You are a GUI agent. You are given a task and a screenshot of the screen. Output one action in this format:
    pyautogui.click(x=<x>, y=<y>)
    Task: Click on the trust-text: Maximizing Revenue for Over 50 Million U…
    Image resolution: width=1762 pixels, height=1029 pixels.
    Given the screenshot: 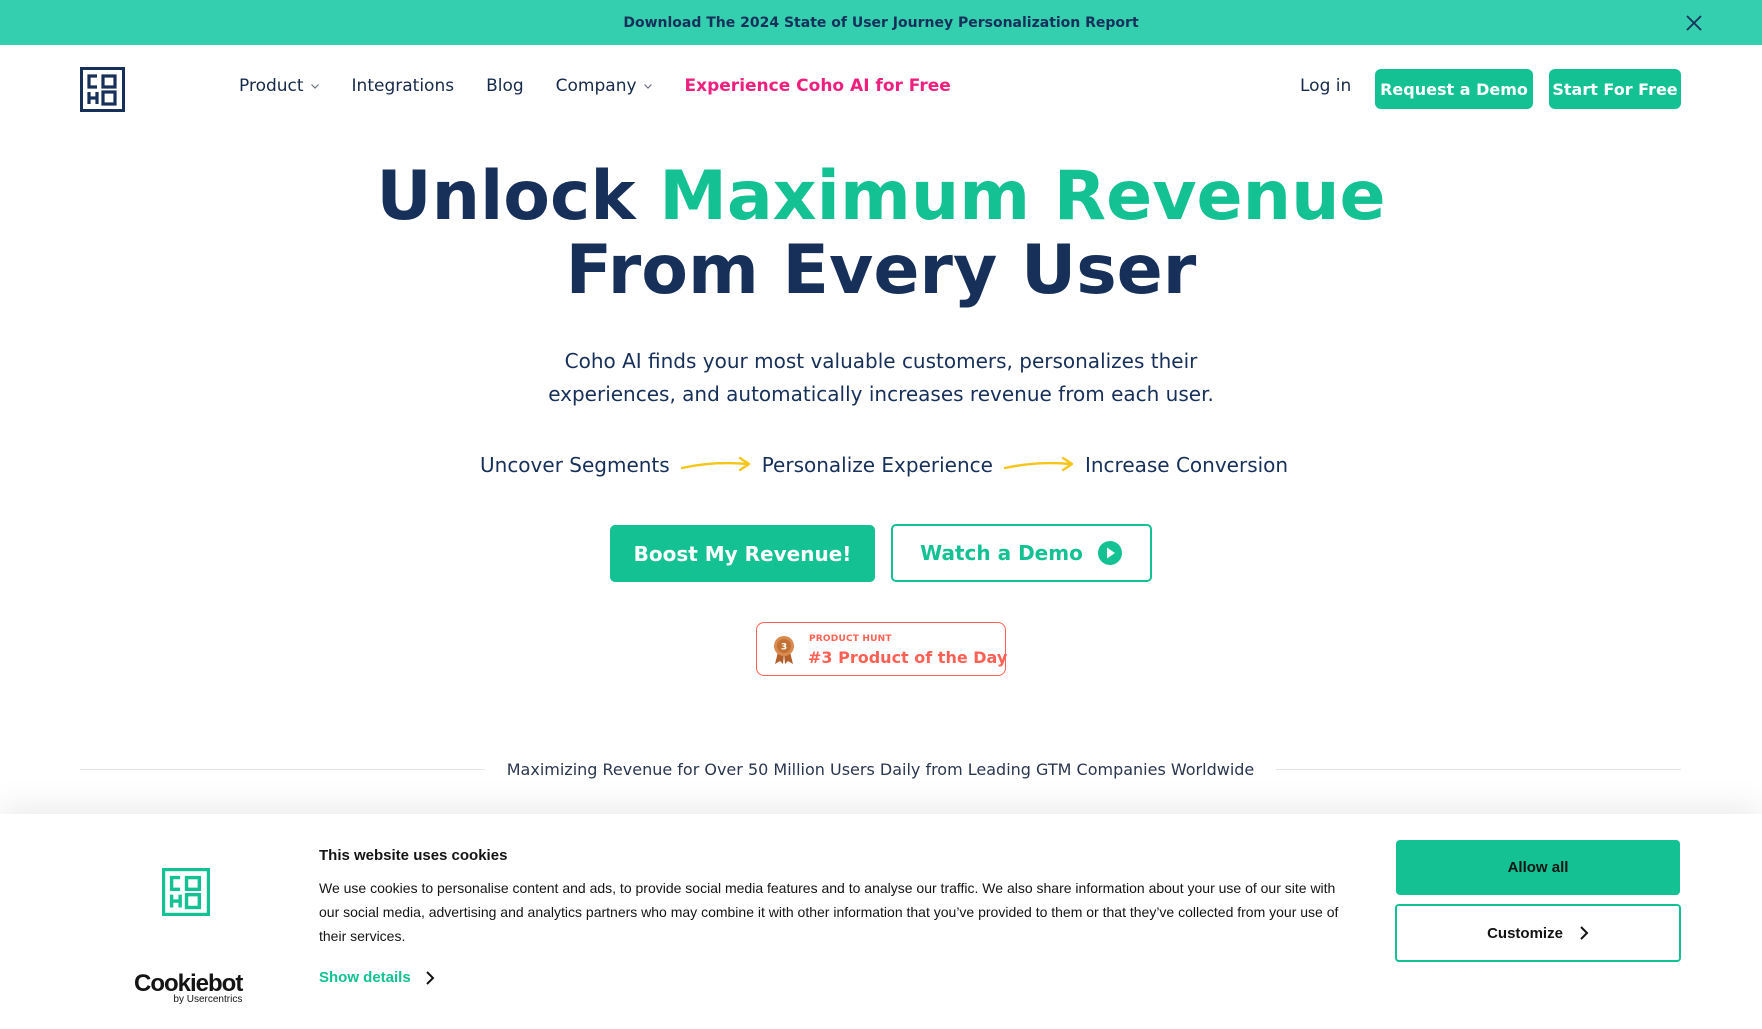 What is the action you would take?
    pyautogui.click(x=880, y=769)
    